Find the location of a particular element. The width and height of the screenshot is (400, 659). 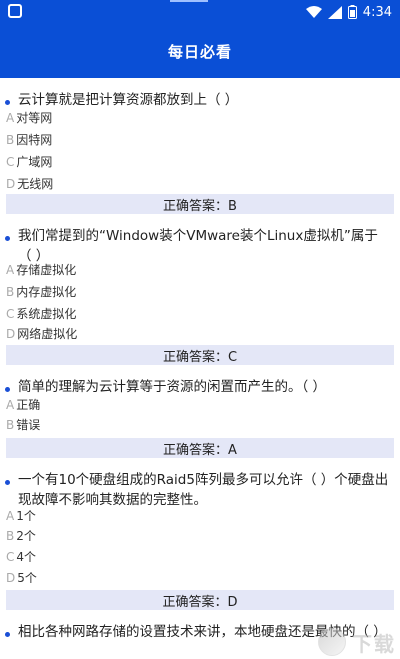

option-b: B 内存虚拟化 is located at coordinates (41, 292).